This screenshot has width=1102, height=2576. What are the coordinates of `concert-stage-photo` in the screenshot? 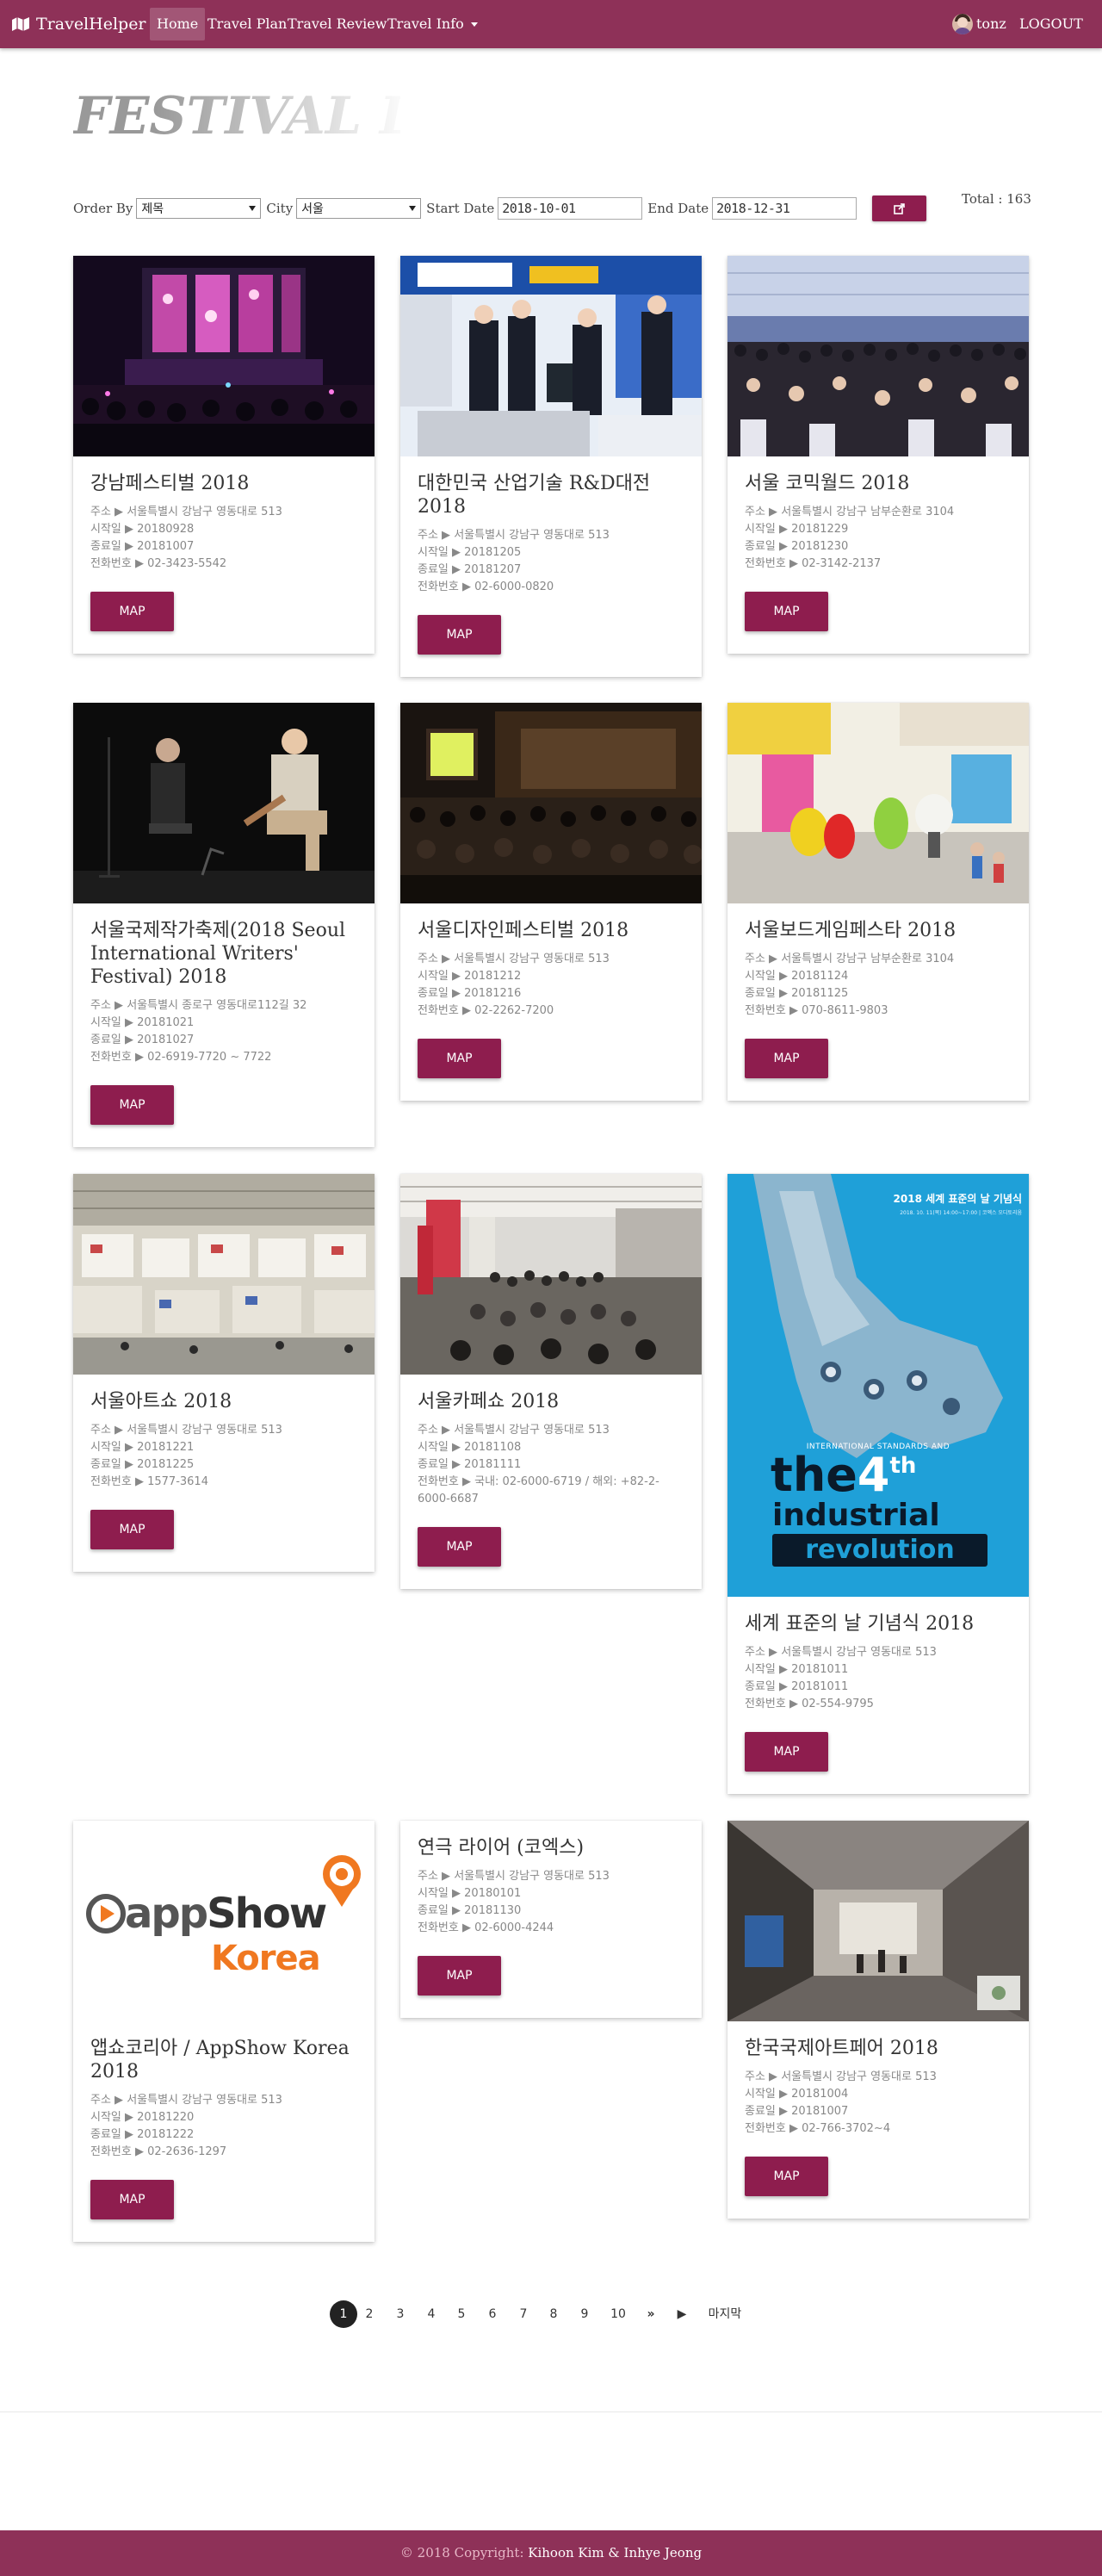 It's located at (224, 356).